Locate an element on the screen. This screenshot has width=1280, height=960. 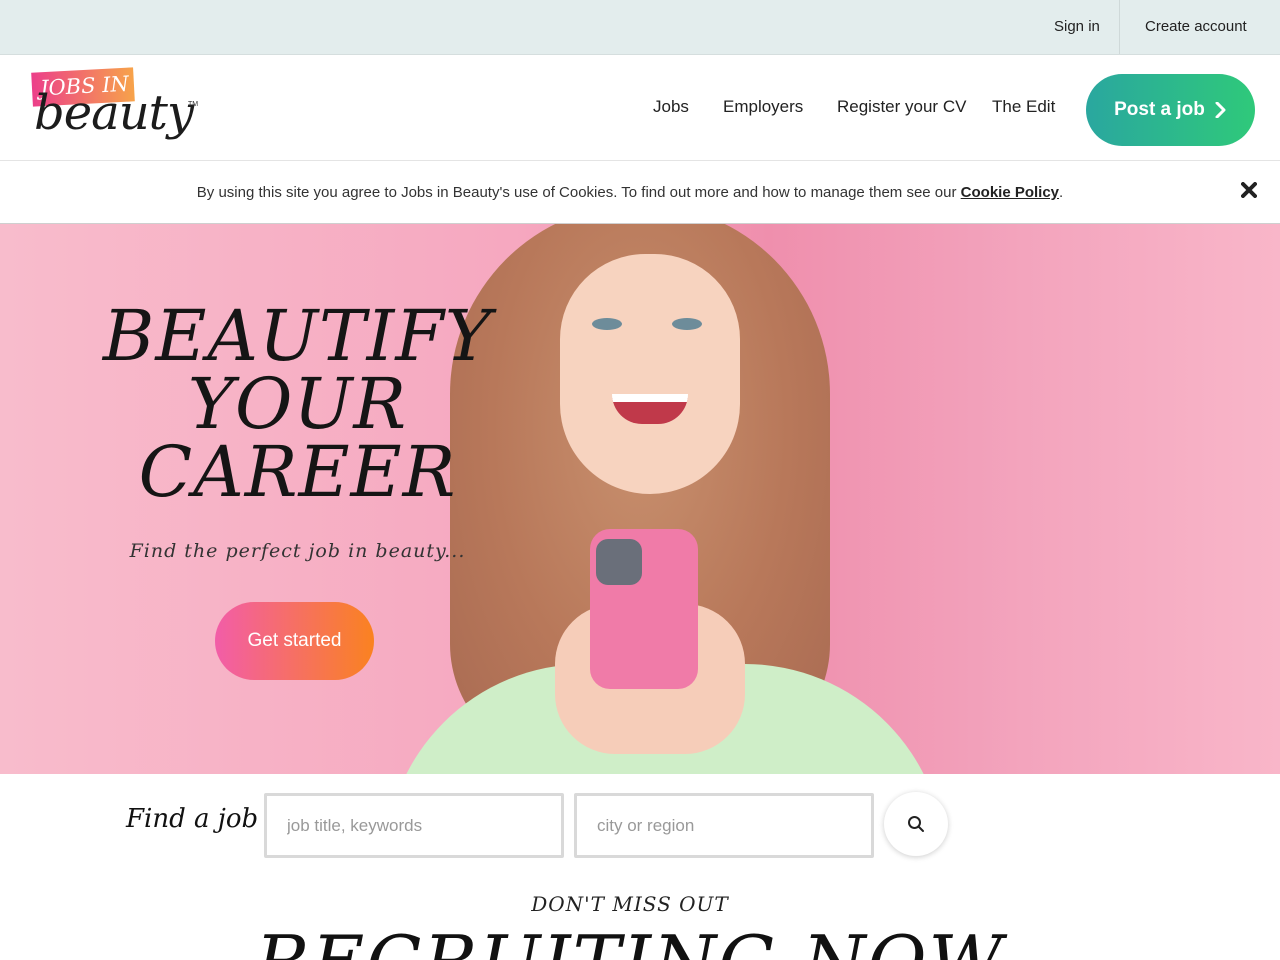
divider is located at coordinates (1119, 27).